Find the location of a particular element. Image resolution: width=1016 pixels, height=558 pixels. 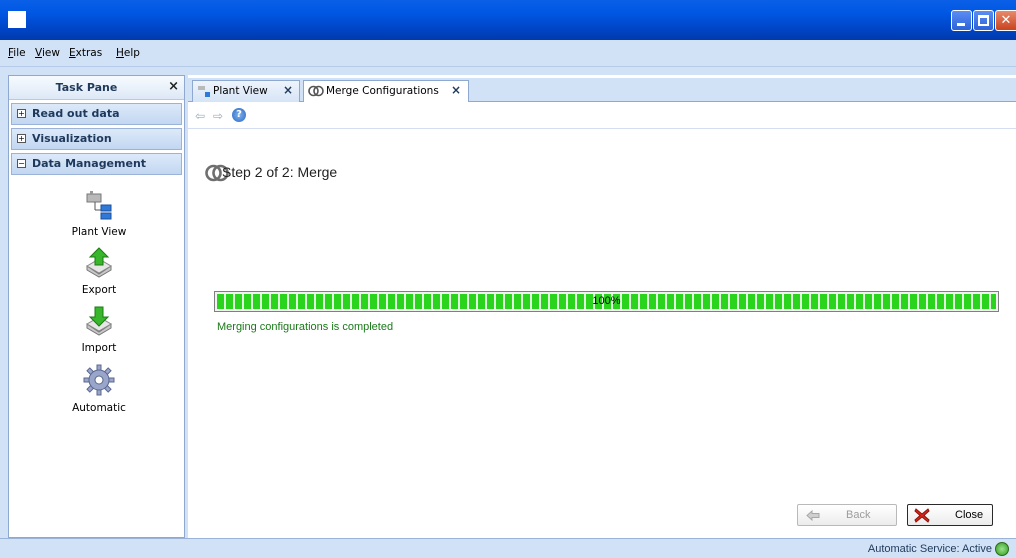

close-label: Close is located at coordinates (969, 515).